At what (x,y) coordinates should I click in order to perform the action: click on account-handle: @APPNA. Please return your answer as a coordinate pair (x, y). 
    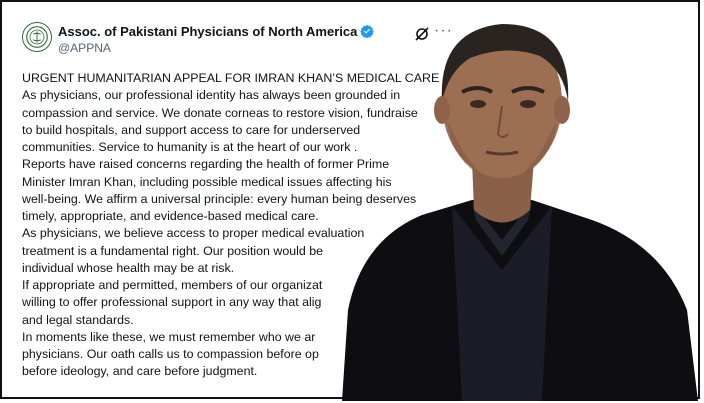
    Looking at the image, I should click on (84, 48).